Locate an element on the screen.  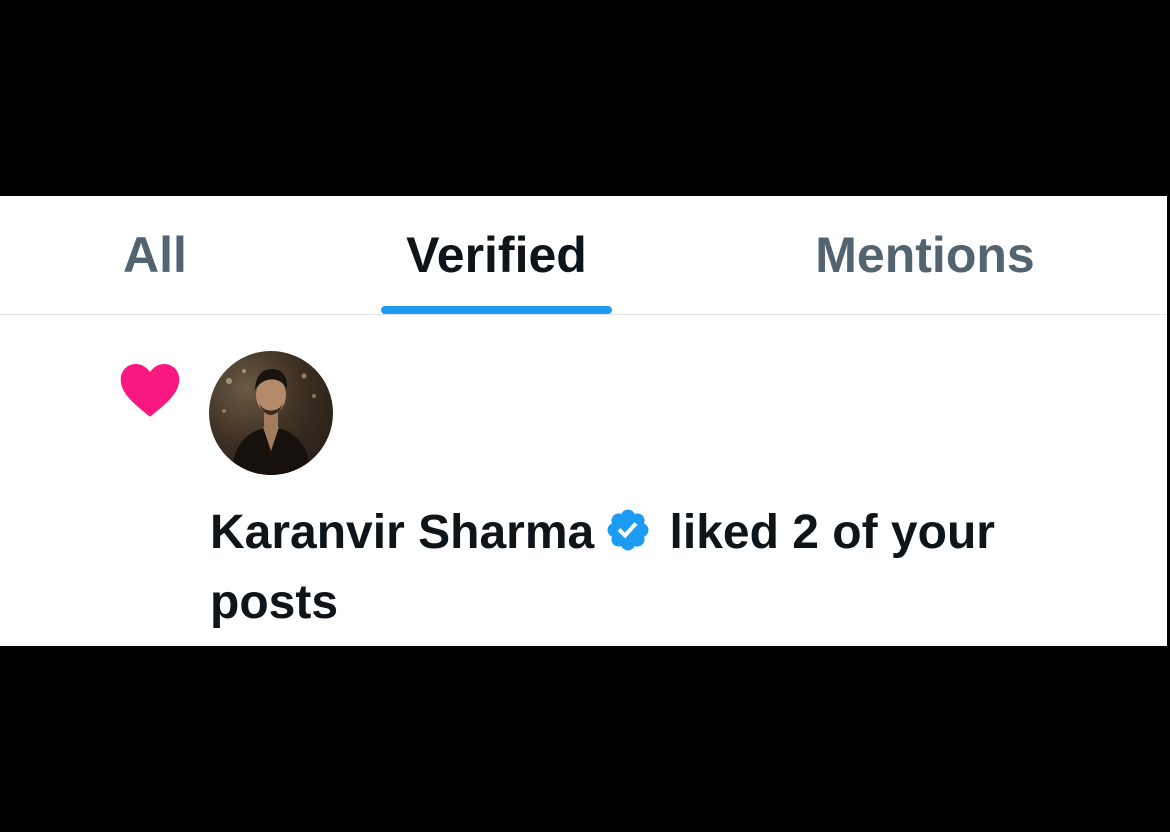
notification-text: Karanvir Sharma liked 2 of your posts is located at coordinates (670, 568).